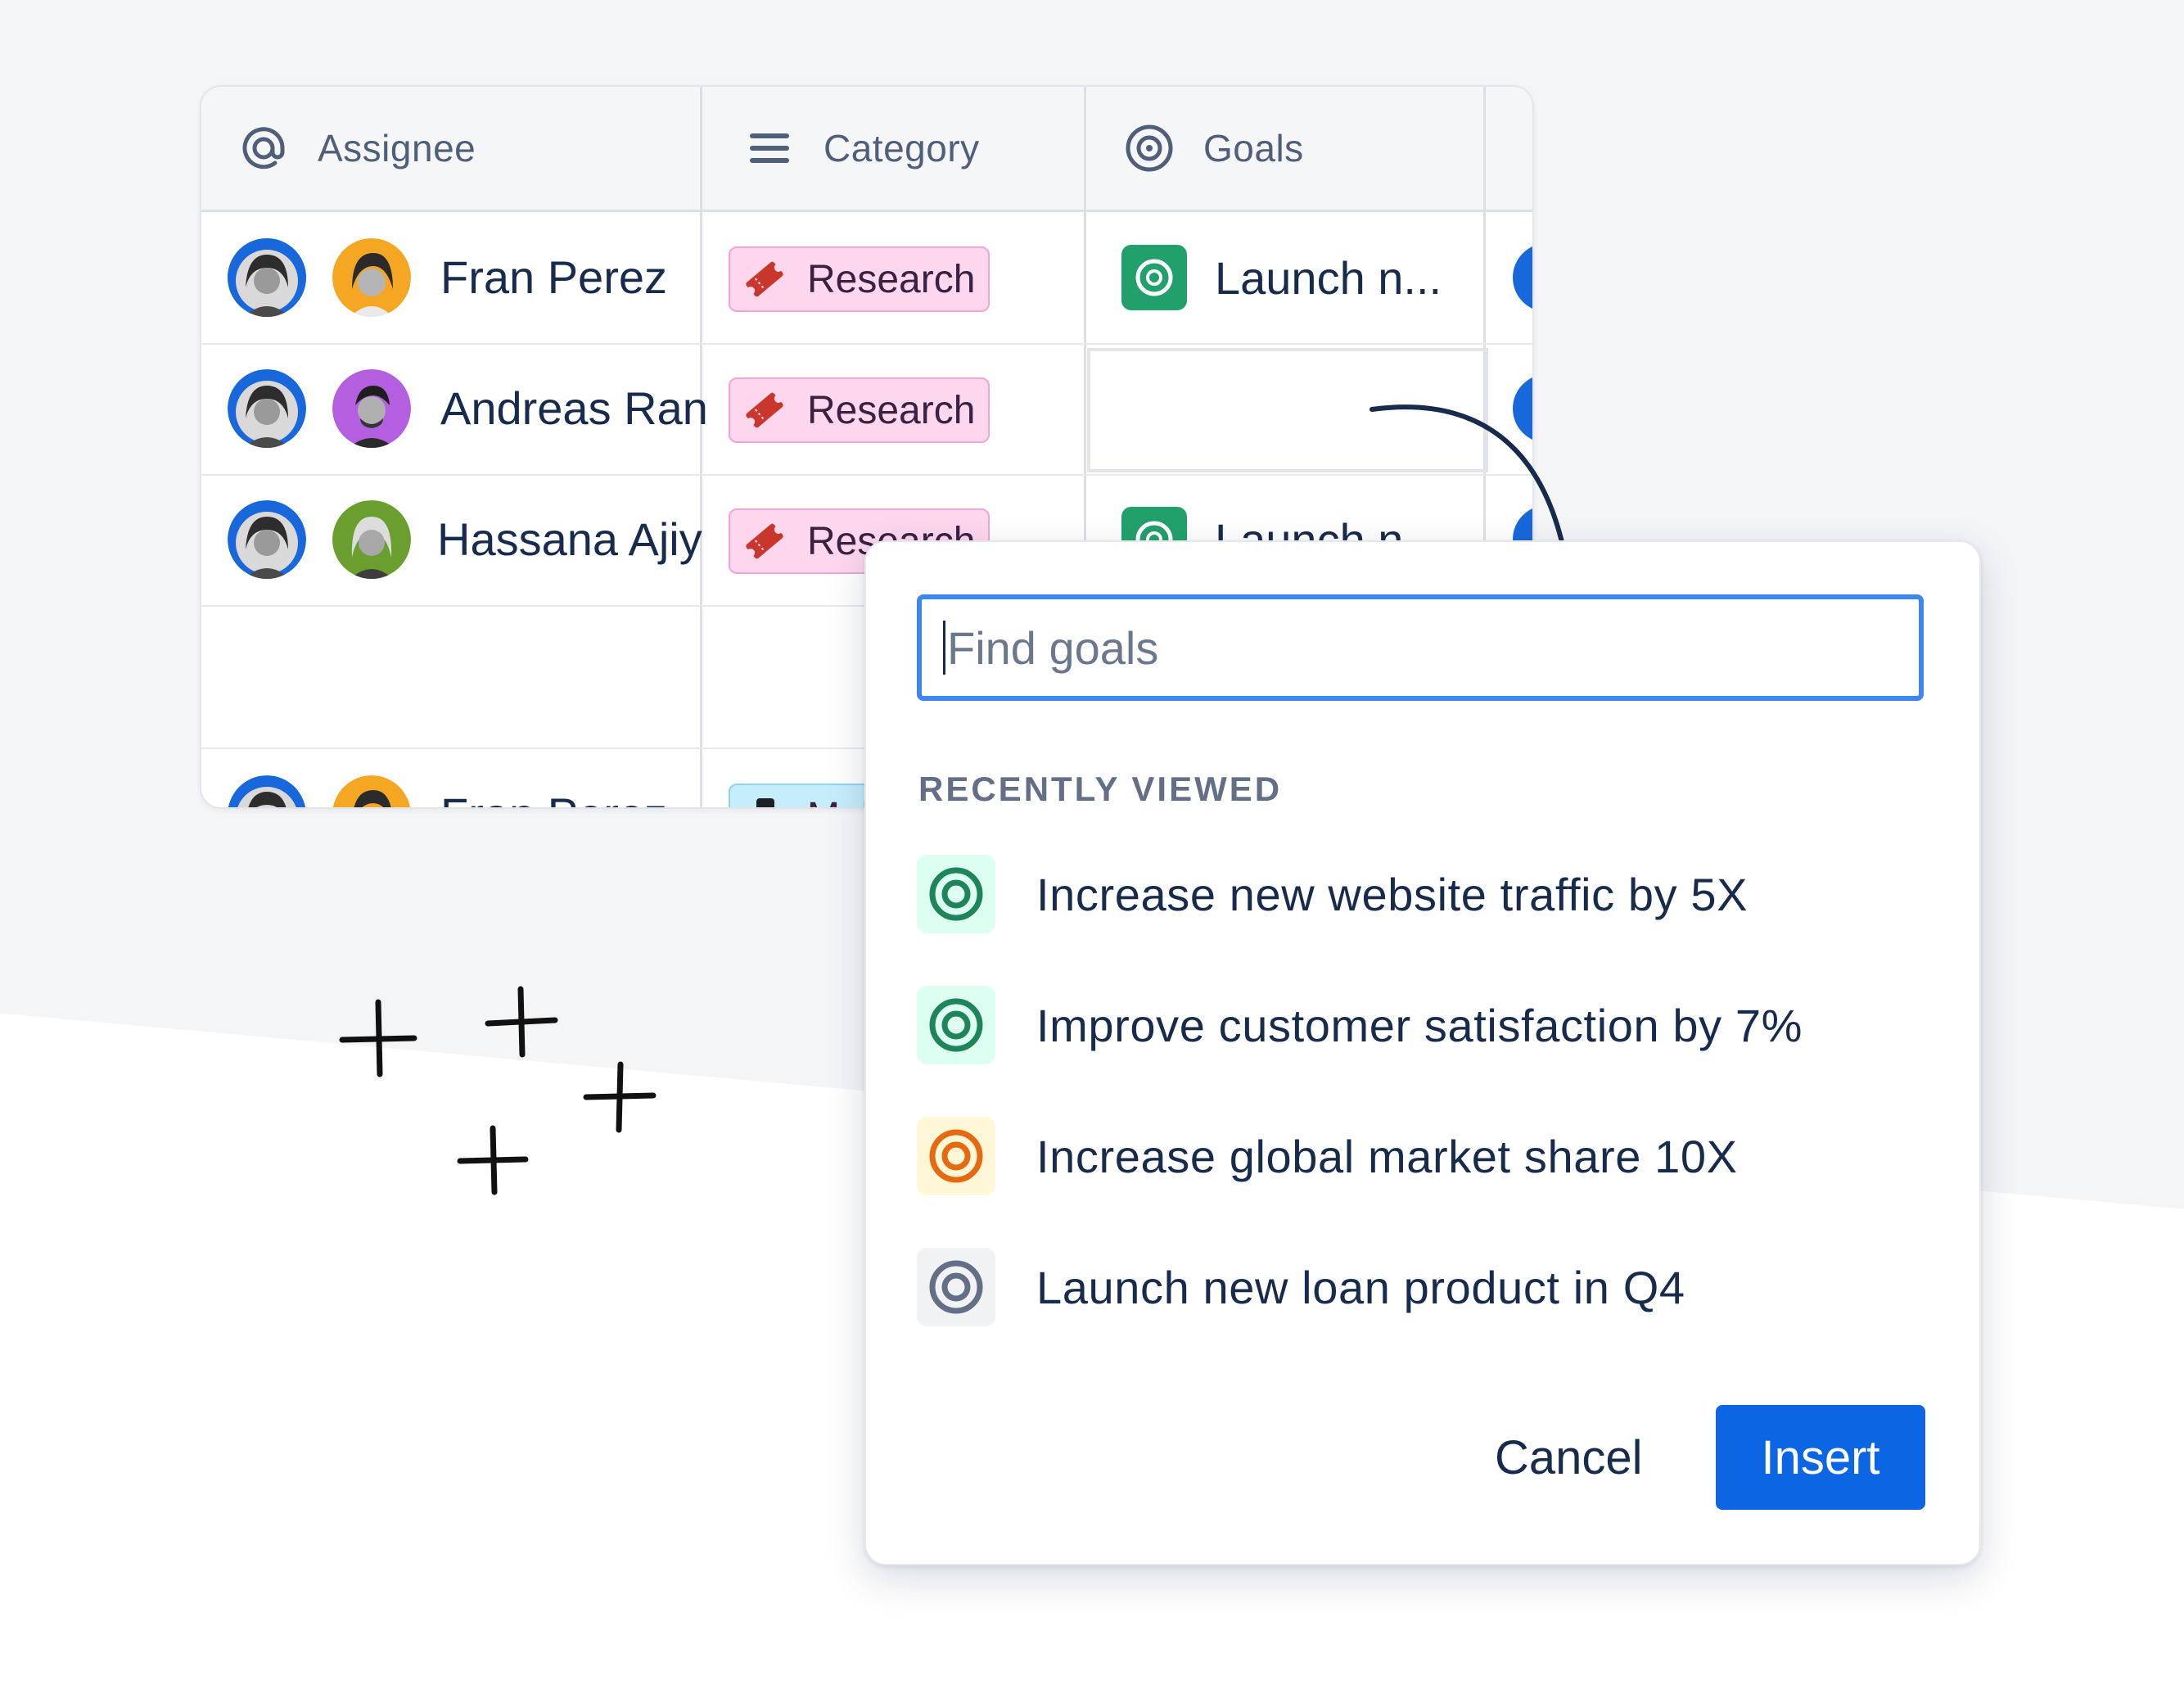 This screenshot has width=2184, height=1703. Describe the element at coordinates (397, 148) in the screenshot. I see `header-label: Assignee` at that location.